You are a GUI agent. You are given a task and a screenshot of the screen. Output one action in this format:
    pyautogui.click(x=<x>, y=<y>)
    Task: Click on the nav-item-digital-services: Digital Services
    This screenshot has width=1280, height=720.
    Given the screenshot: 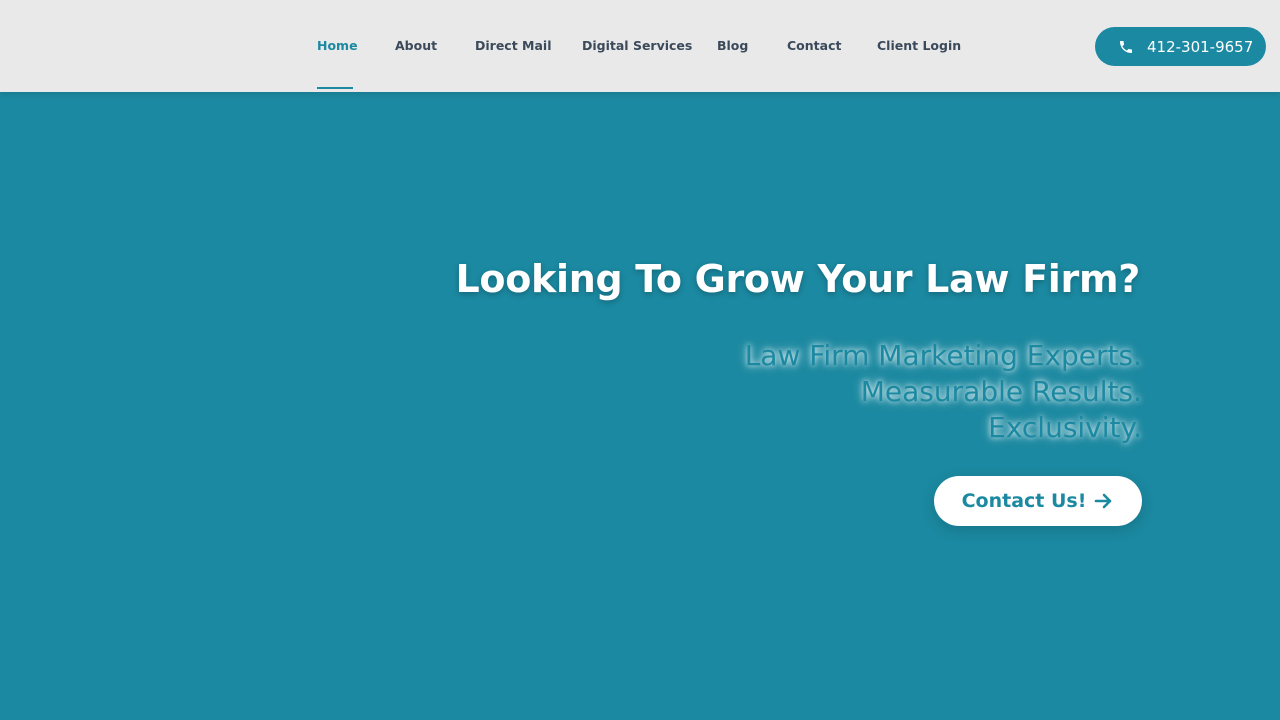 What is the action you would take?
    pyautogui.click(x=637, y=46)
    